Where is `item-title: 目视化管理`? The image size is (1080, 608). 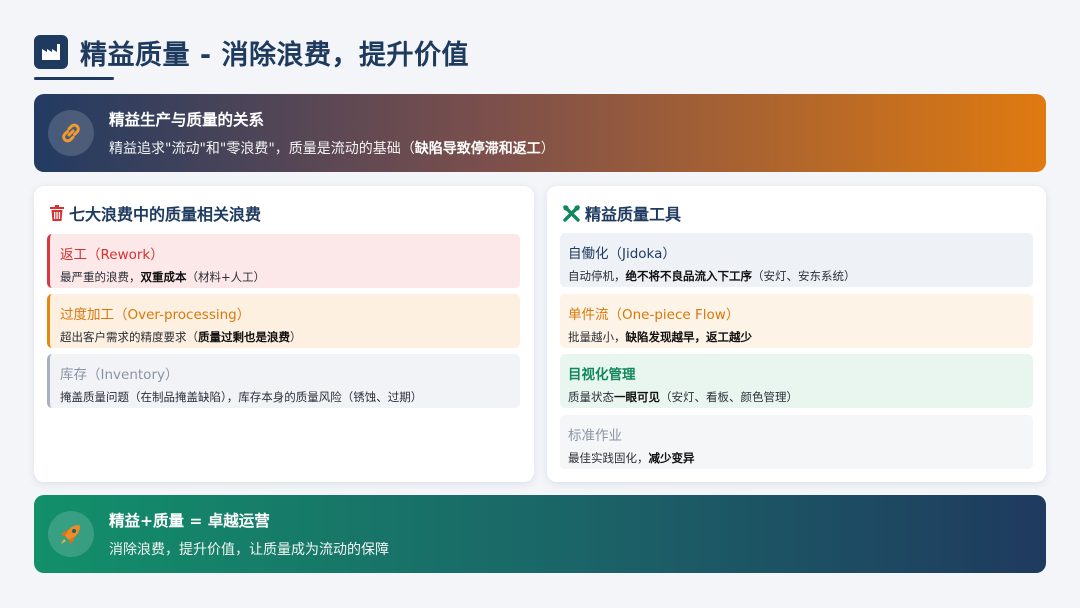
item-title: 目视化管理 is located at coordinates (602, 375).